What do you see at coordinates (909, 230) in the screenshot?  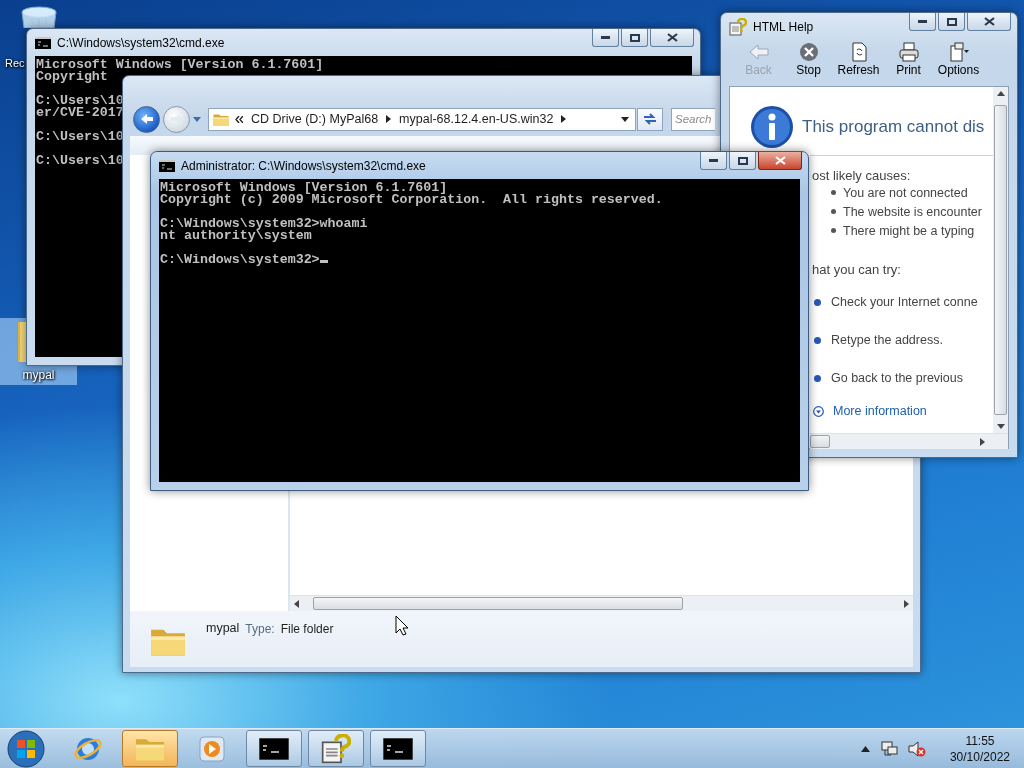 I see `cause-text: There might be a typing` at bounding box center [909, 230].